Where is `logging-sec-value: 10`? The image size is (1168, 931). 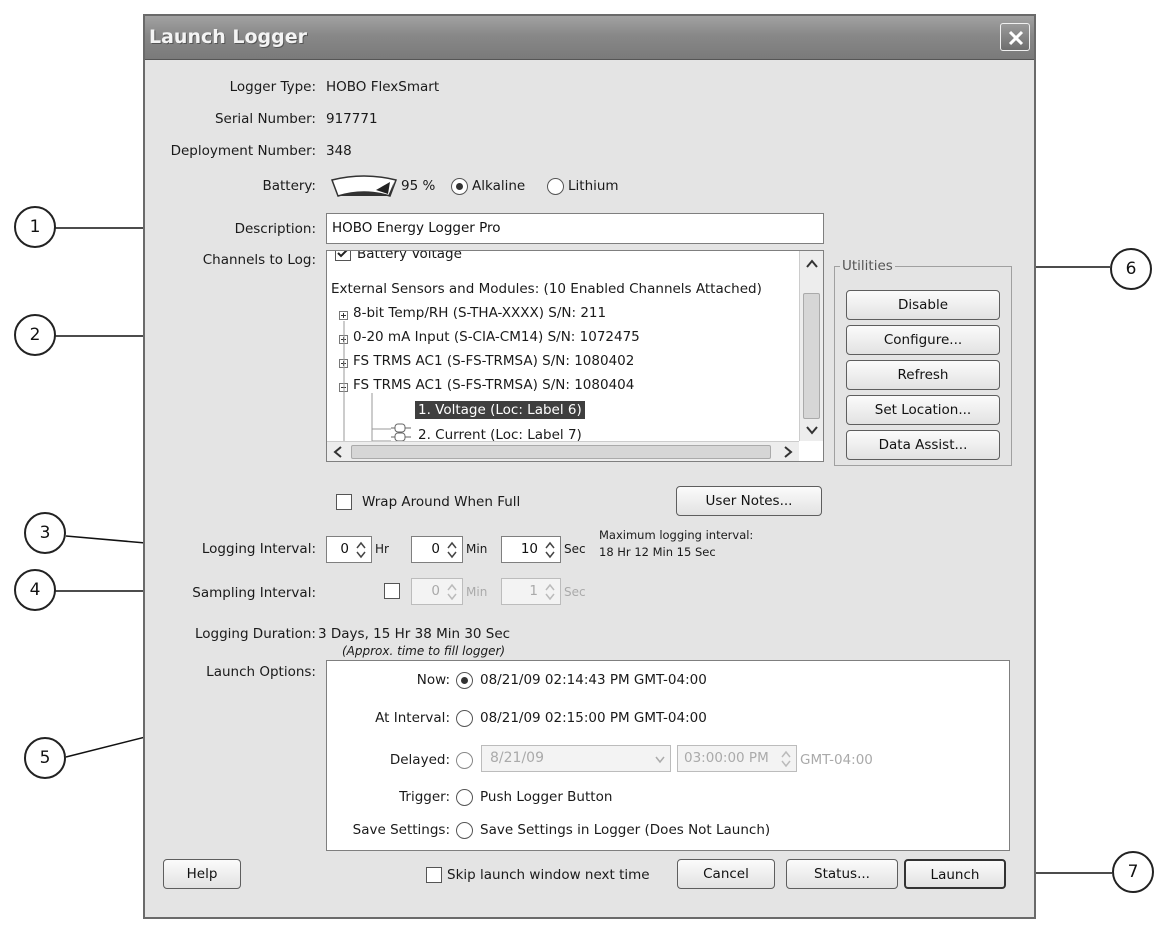
logging-sec-value: 10 is located at coordinates (529, 549).